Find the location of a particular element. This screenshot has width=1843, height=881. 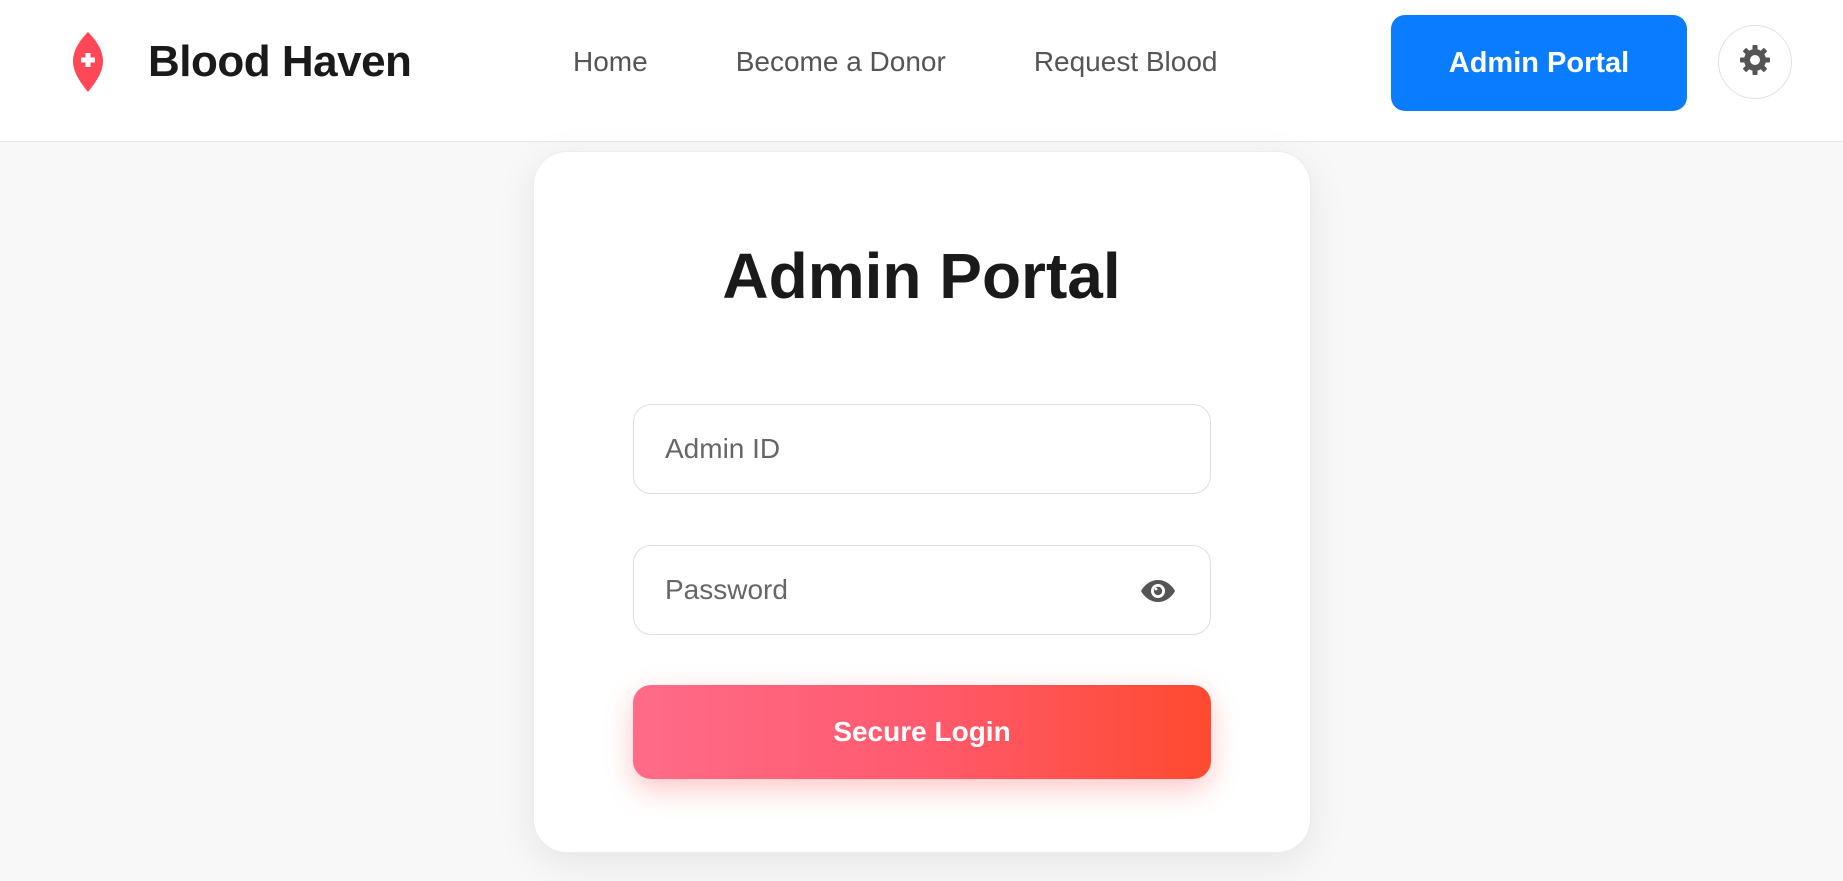

gear-icon is located at coordinates (1755, 62).